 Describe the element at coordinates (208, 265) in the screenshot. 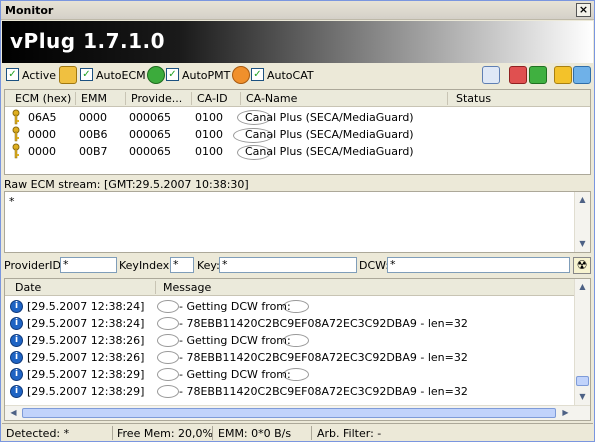

I see `key-label: Key:` at that location.